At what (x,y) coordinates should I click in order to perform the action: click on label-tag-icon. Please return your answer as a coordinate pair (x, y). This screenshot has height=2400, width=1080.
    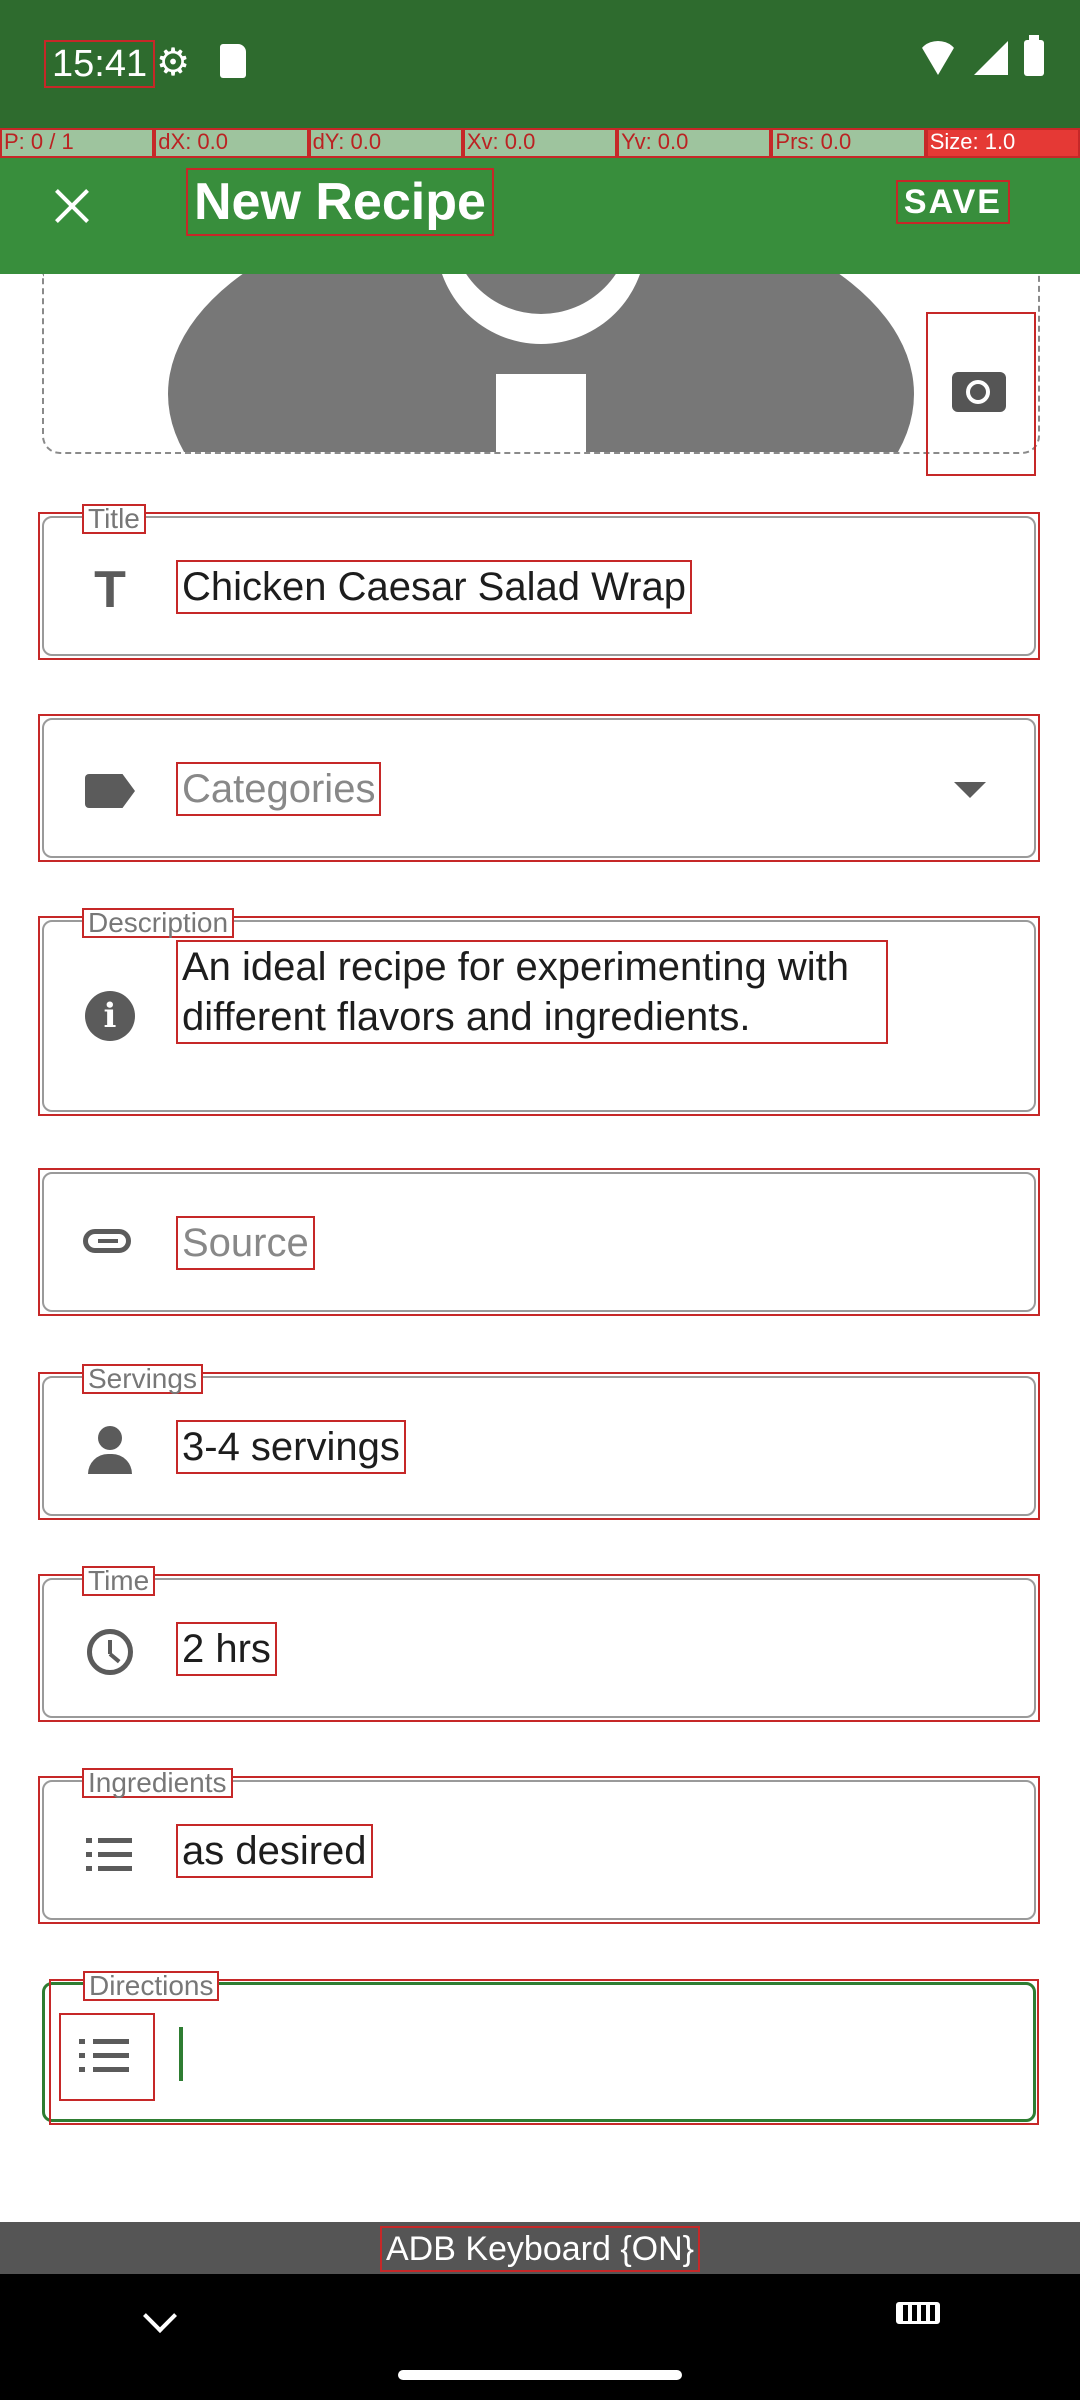
    Looking at the image, I should click on (110, 792).